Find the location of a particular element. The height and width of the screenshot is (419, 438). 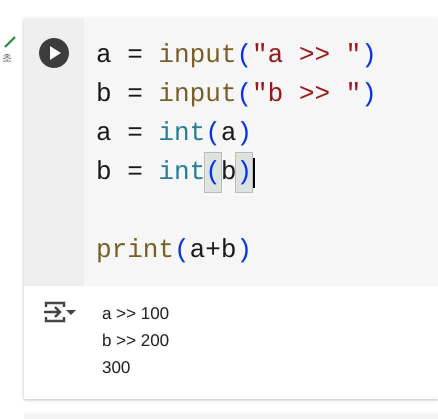

code-token: a is located at coordinates (228, 133).